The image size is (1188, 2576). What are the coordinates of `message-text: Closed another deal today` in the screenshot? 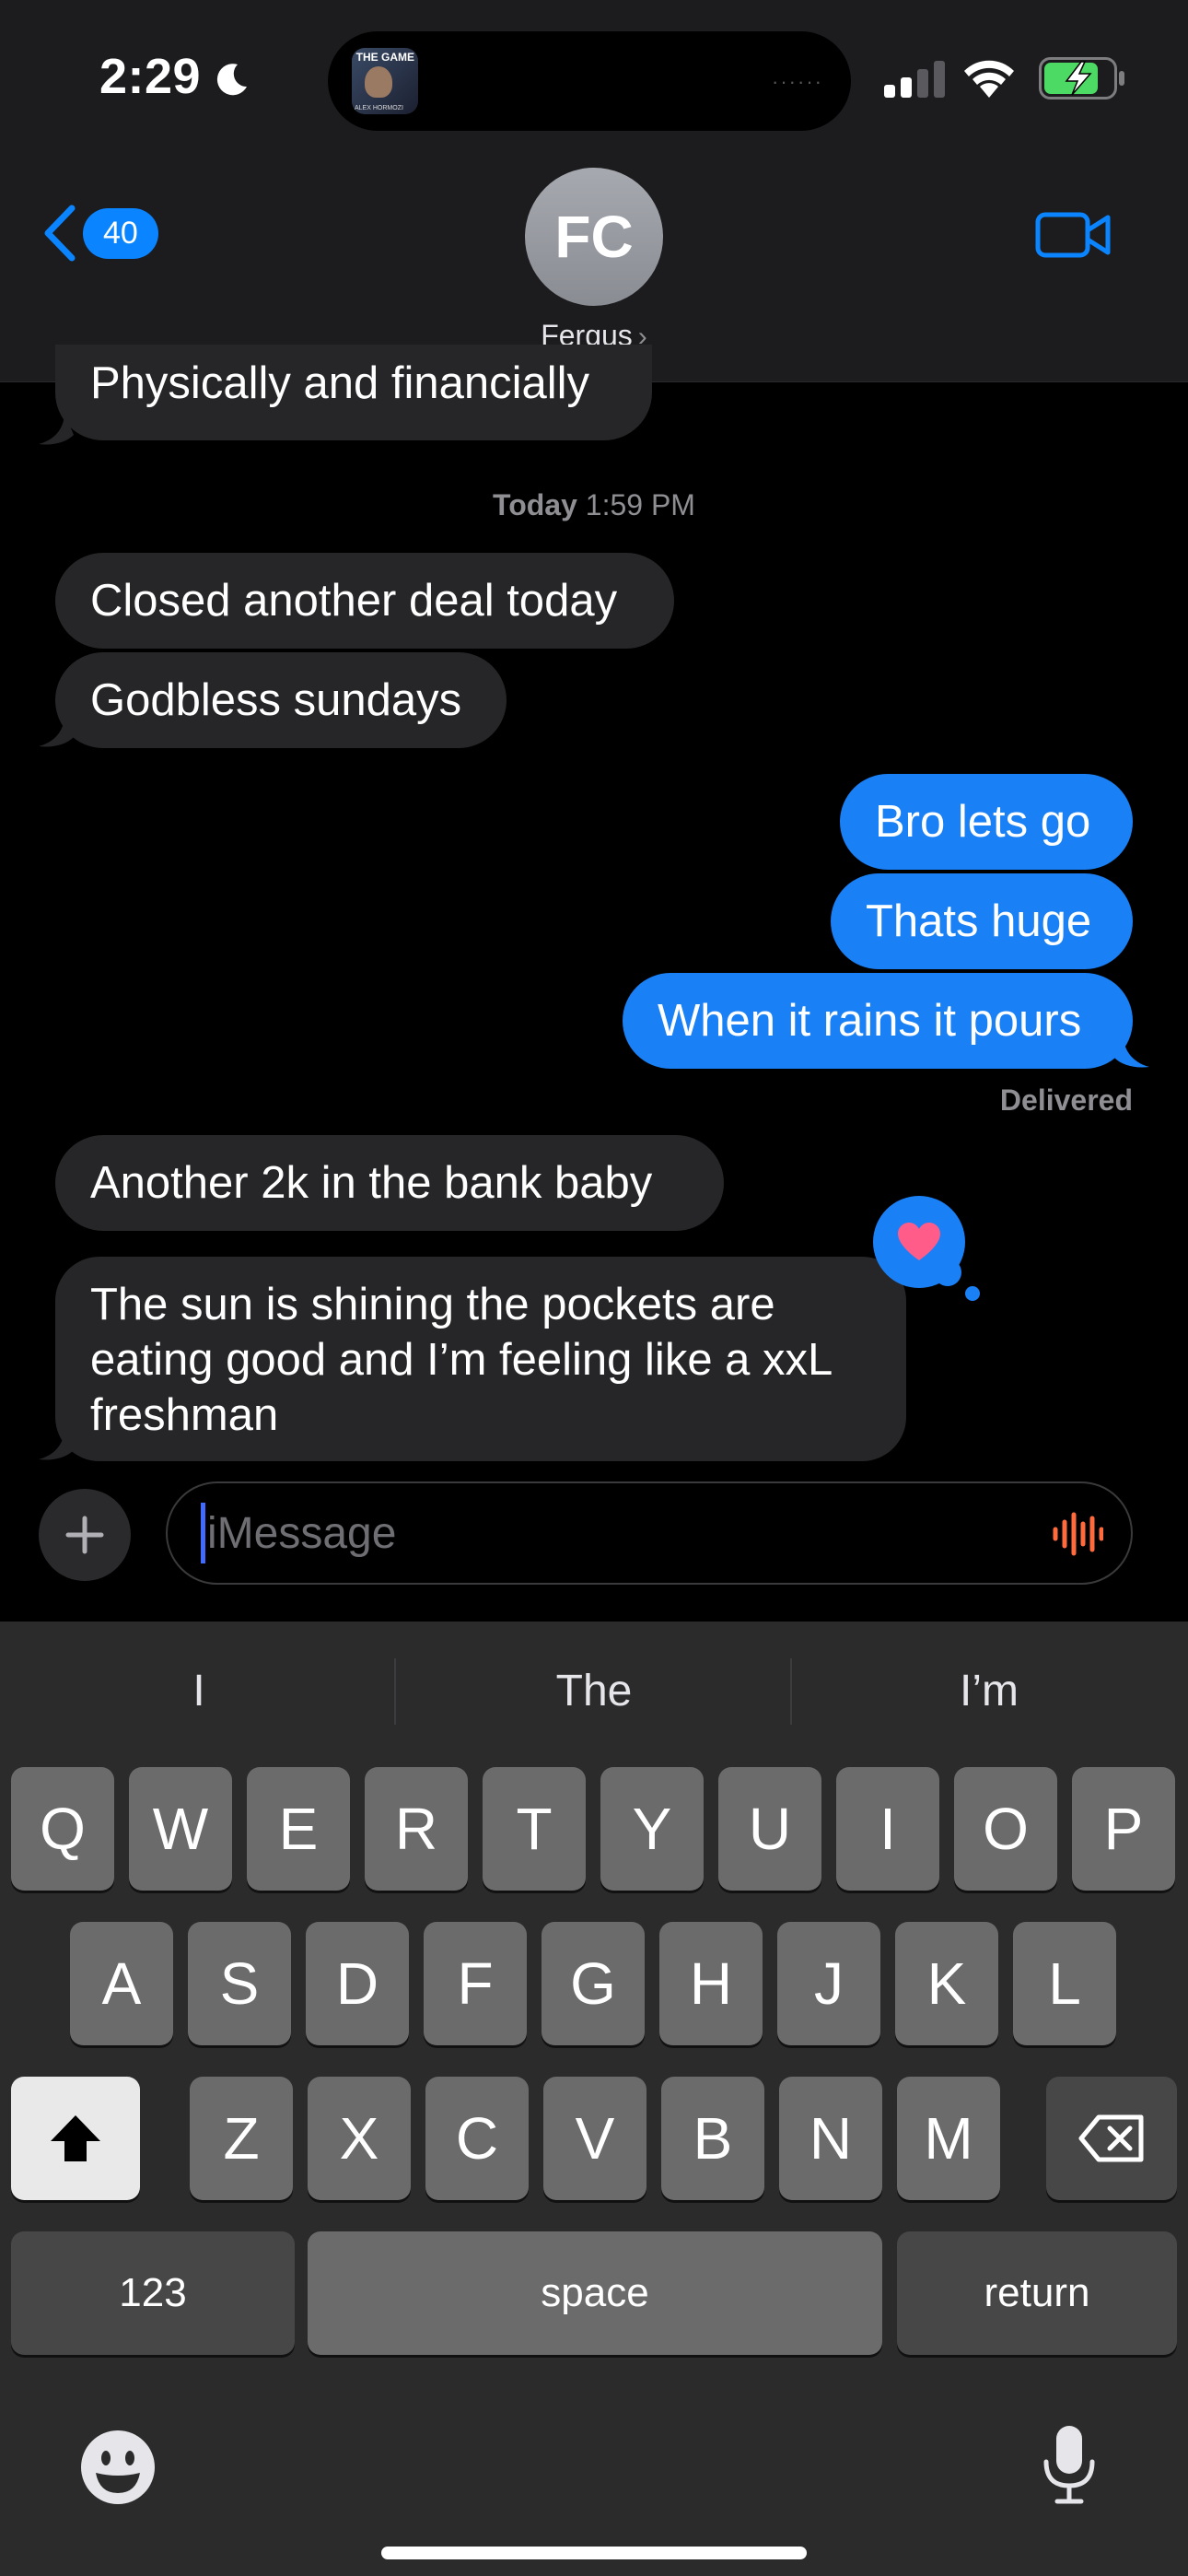 It's located at (354, 601).